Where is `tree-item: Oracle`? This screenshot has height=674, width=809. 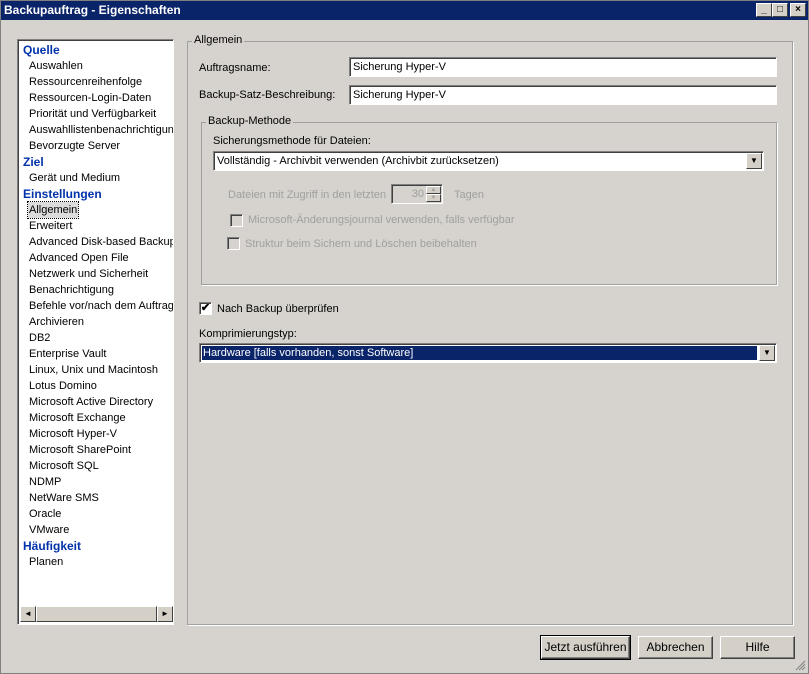
tree-item: Oracle is located at coordinates (45, 514).